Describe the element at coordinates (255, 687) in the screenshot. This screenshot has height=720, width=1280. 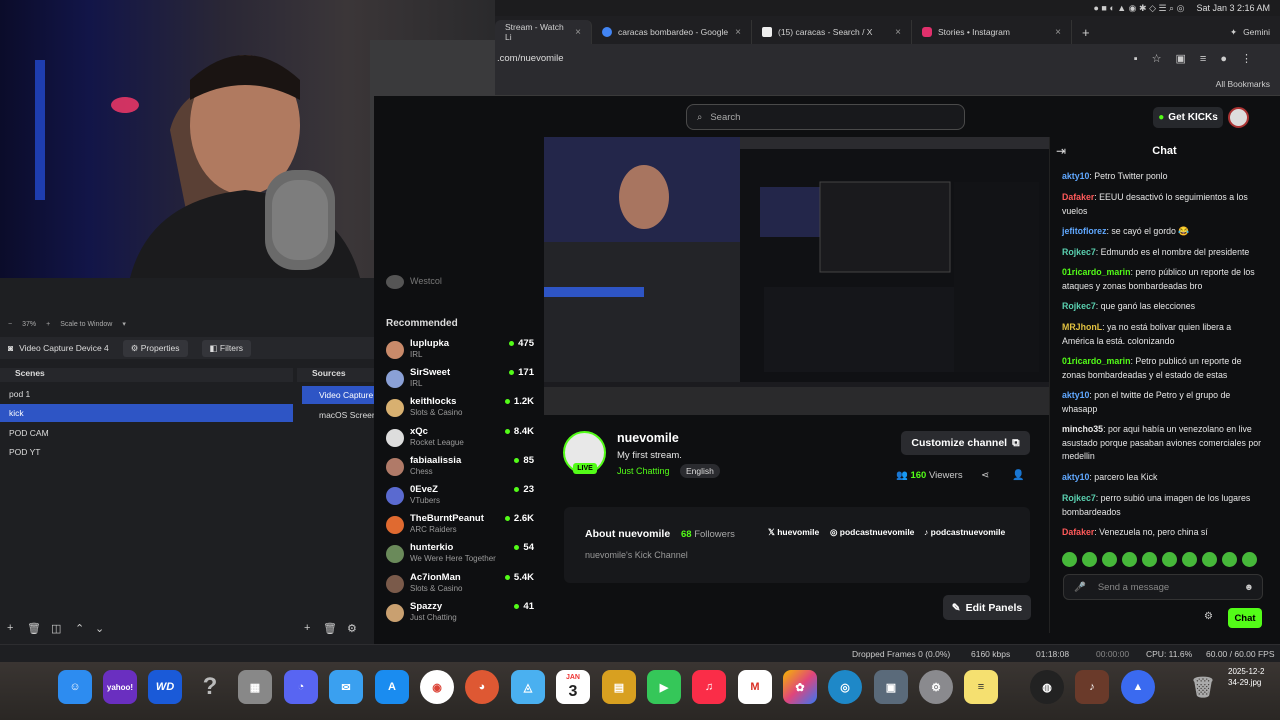
I see `launchpad-icon: ▦` at that location.